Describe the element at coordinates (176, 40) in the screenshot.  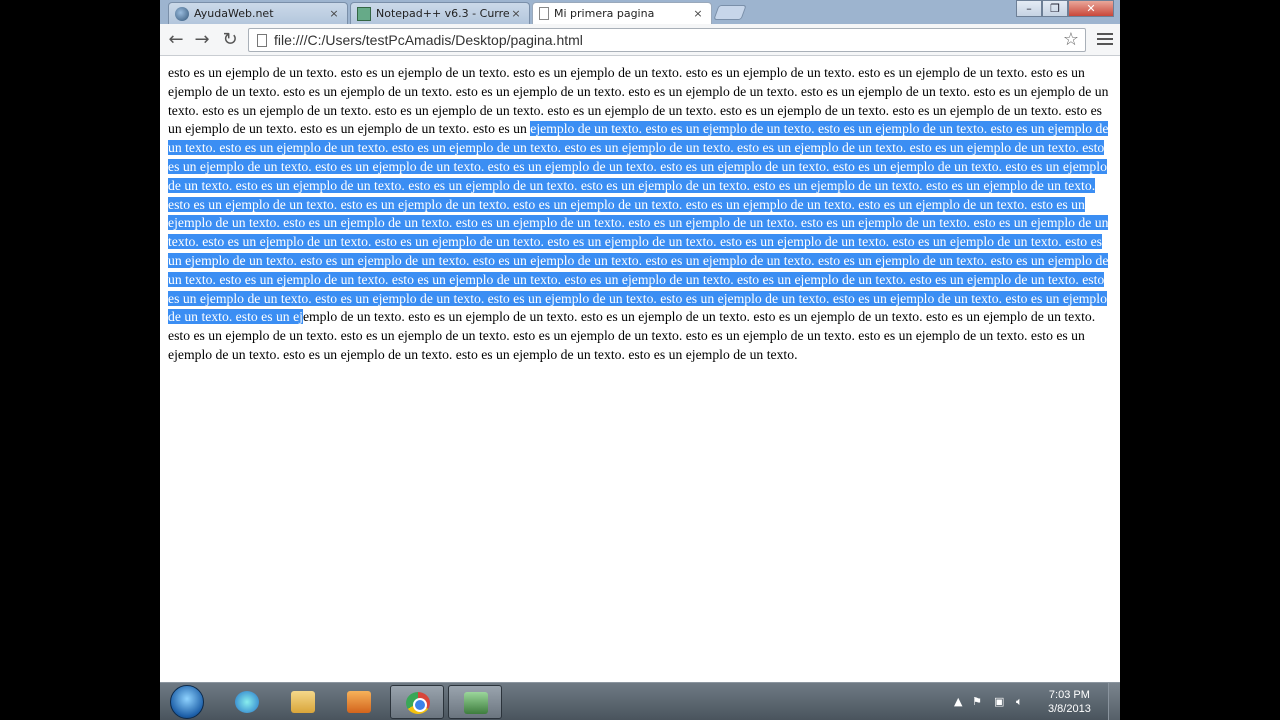
I see `back-button: ←` at that location.